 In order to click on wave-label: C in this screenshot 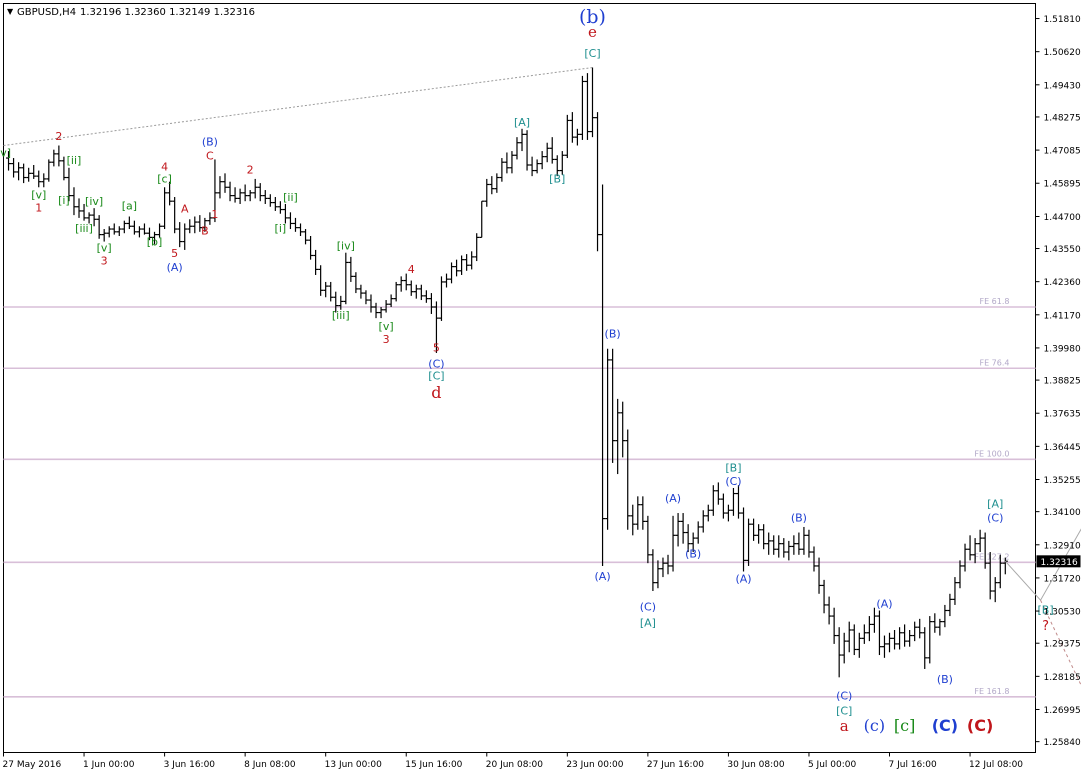, I will do `click(210, 155)`.